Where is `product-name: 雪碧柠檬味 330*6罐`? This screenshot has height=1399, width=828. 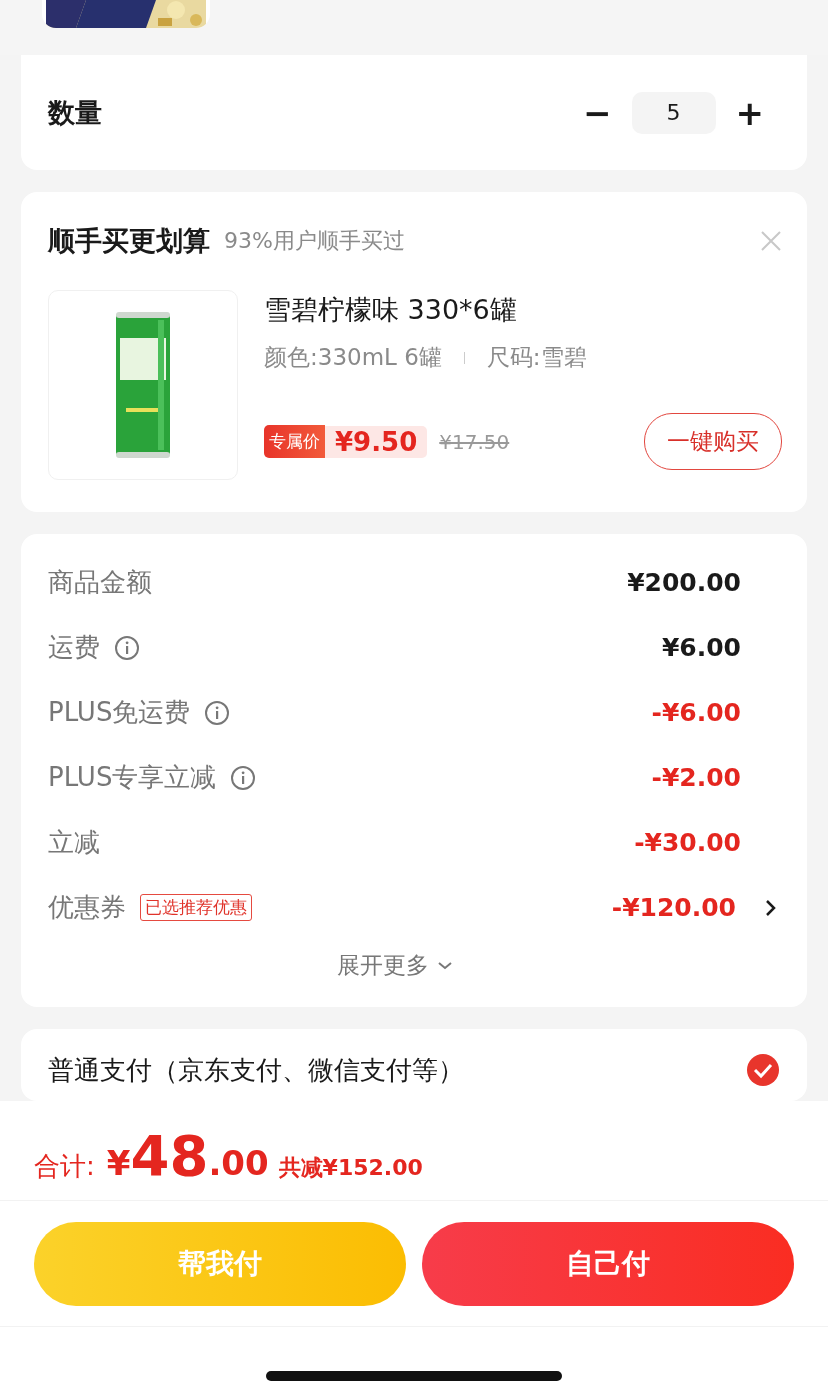
product-name: 雪碧柠檬味 330*6罐 is located at coordinates (391, 310).